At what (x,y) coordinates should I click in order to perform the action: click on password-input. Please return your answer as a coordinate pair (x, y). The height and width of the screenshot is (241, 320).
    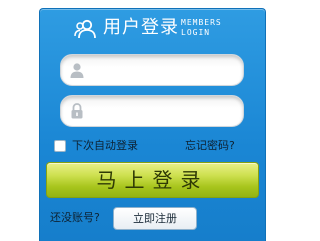
    Looking at the image, I should click on (163, 112).